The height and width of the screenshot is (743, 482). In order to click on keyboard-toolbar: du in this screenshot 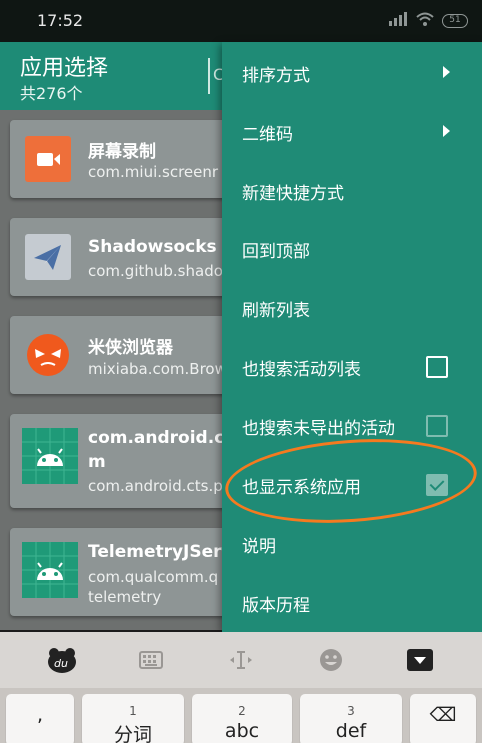, I will do `click(241, 660)`.